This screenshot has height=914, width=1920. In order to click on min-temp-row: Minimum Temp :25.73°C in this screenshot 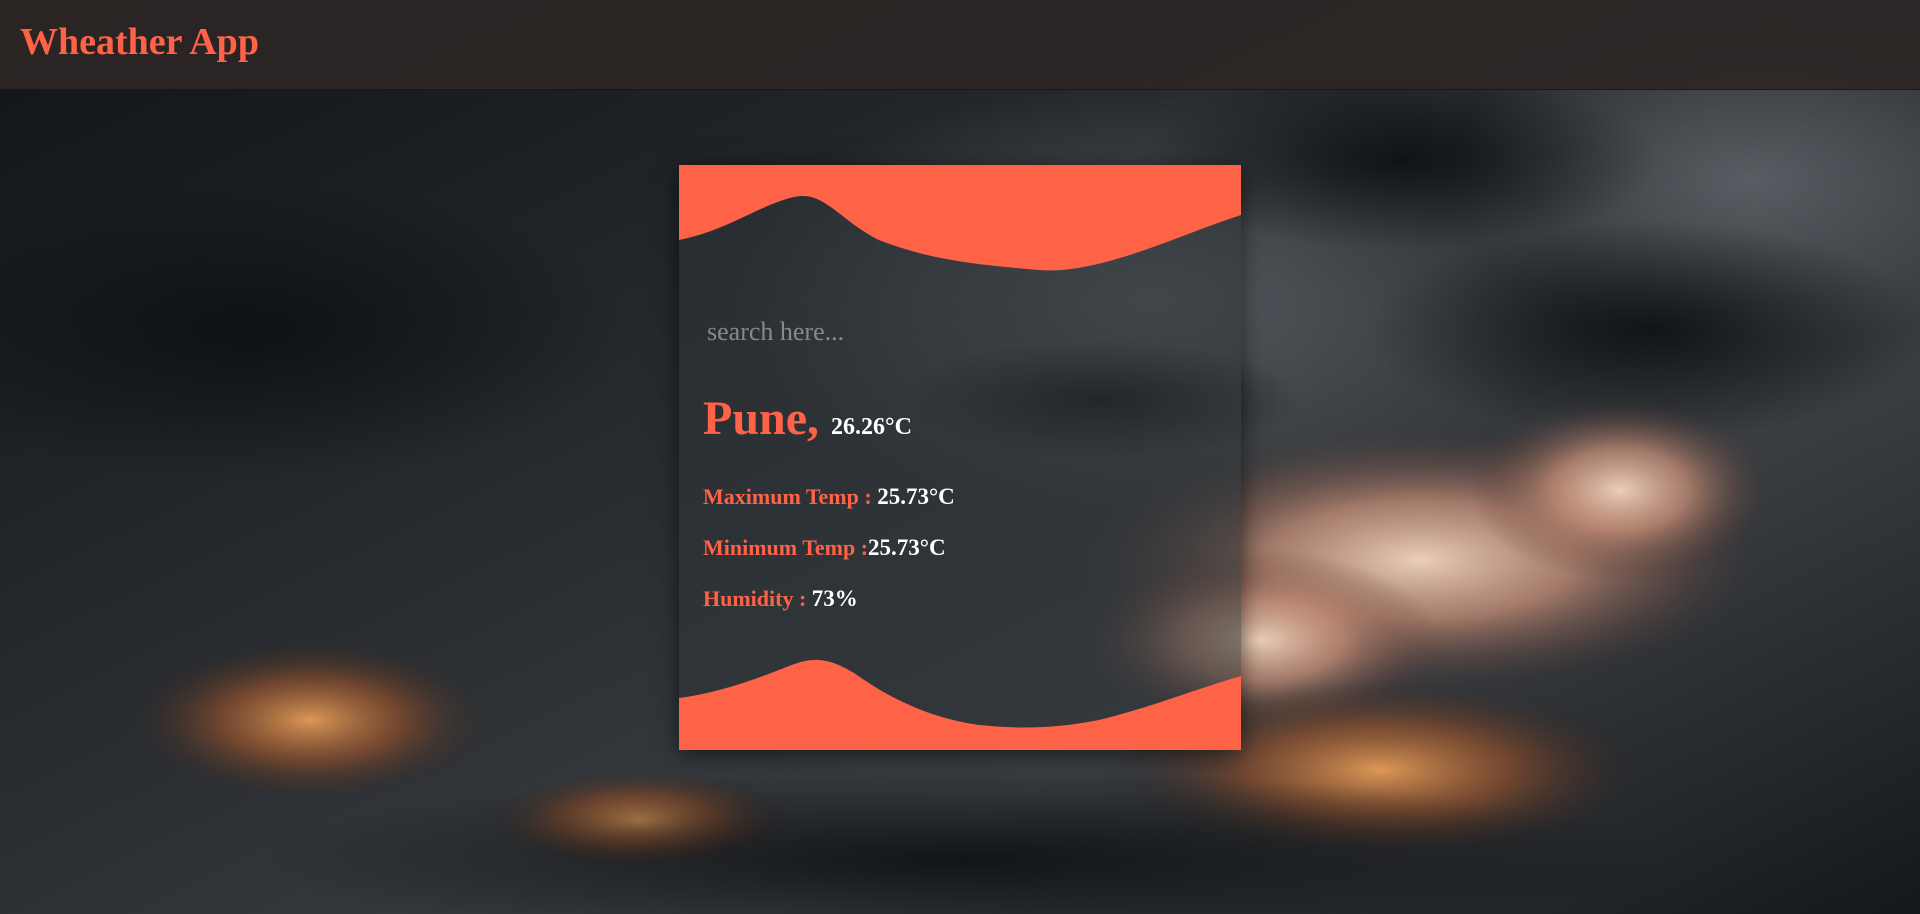, I will do `click(824, 548)`.